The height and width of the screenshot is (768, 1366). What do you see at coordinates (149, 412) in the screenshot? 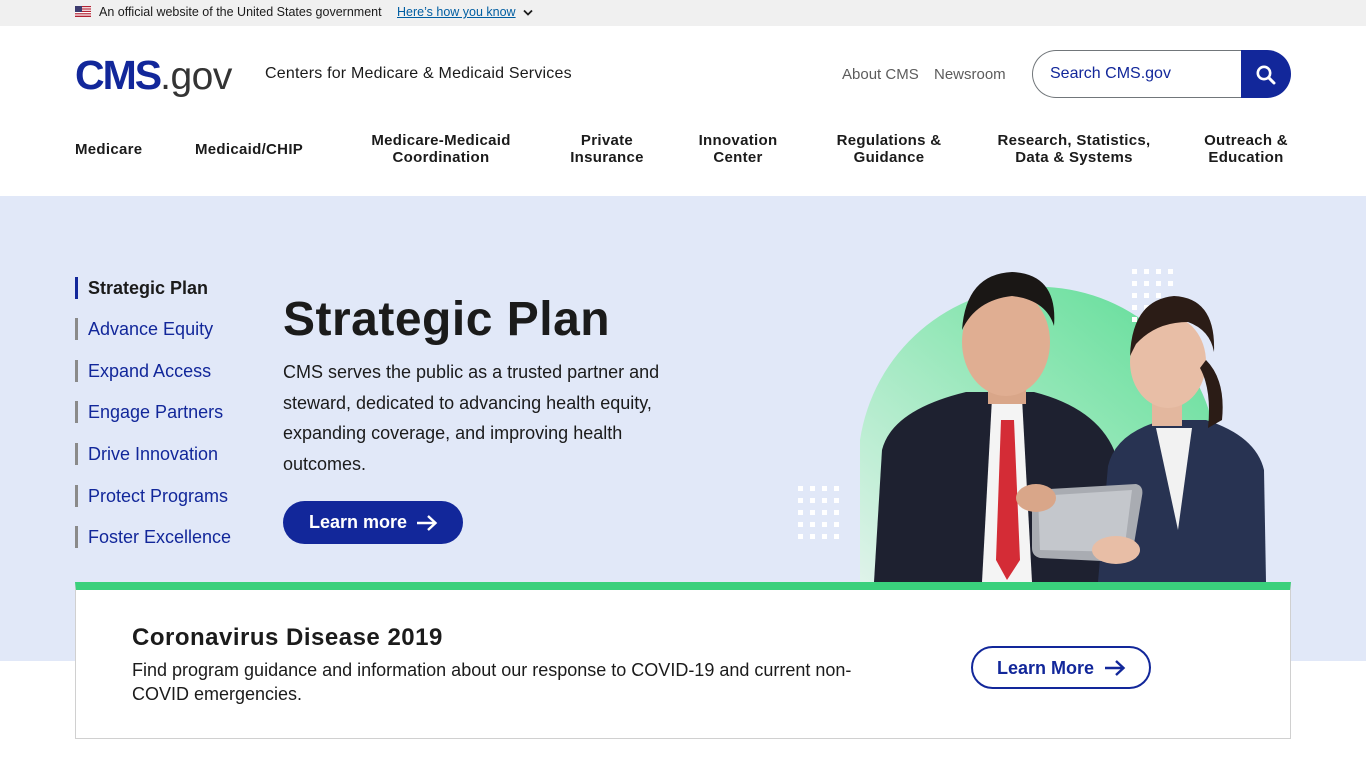
I see `side-link-engage-partners: Engage Partners` at bounding box center [149, 412].